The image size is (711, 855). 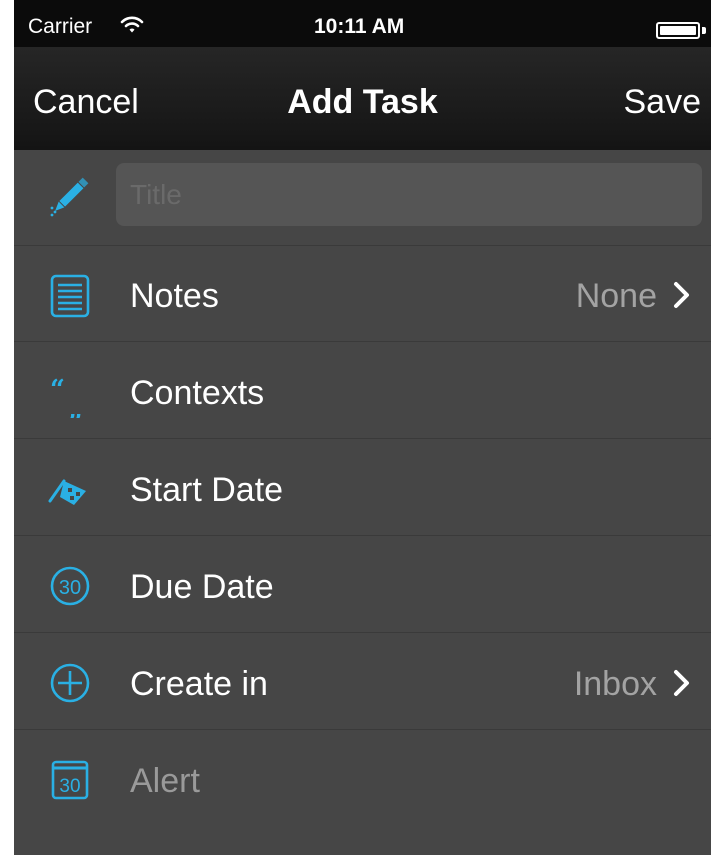 I want to click on row-label-start-date: Start Date, so click(x=207, y=490).